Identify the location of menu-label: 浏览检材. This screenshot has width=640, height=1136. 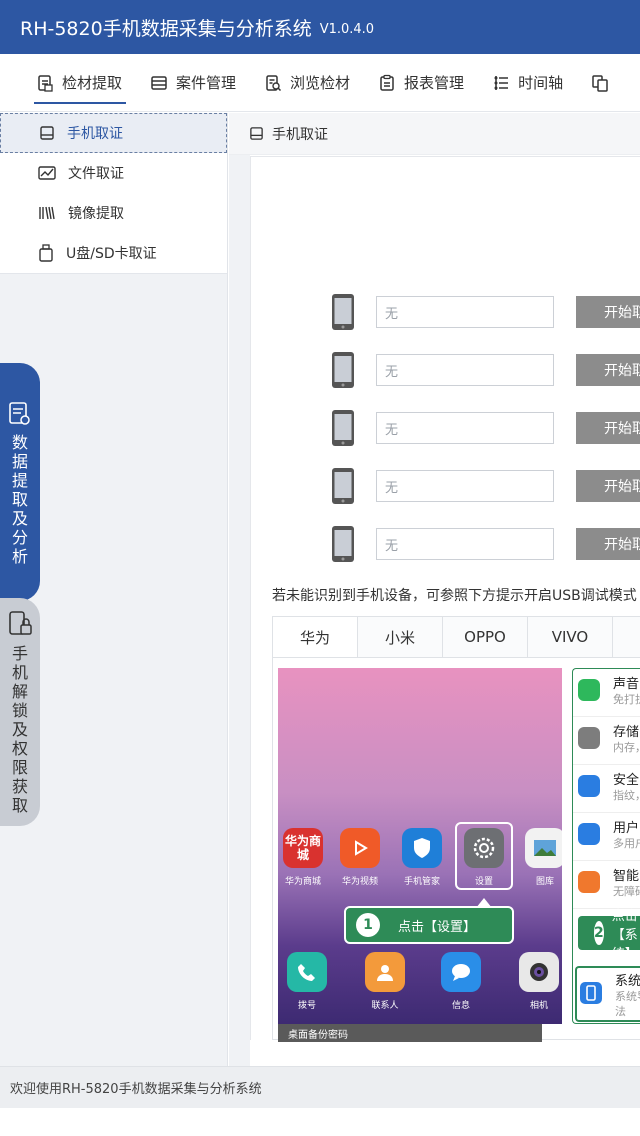
(320, 83).